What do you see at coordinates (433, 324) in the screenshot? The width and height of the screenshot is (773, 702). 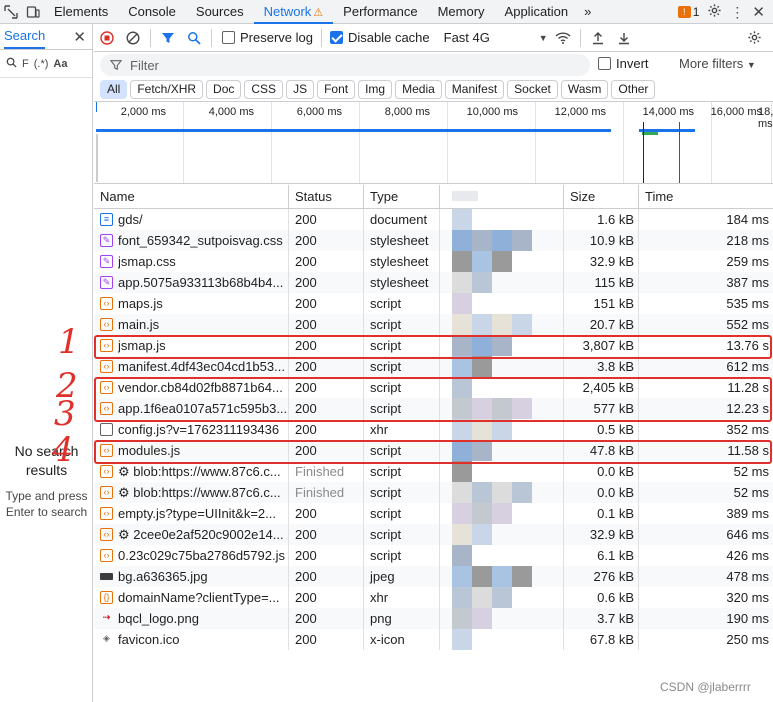 I see `table-row: ‹› main.js 200 script 20.7 kB 552 ms` at bounding box center [433, 324].